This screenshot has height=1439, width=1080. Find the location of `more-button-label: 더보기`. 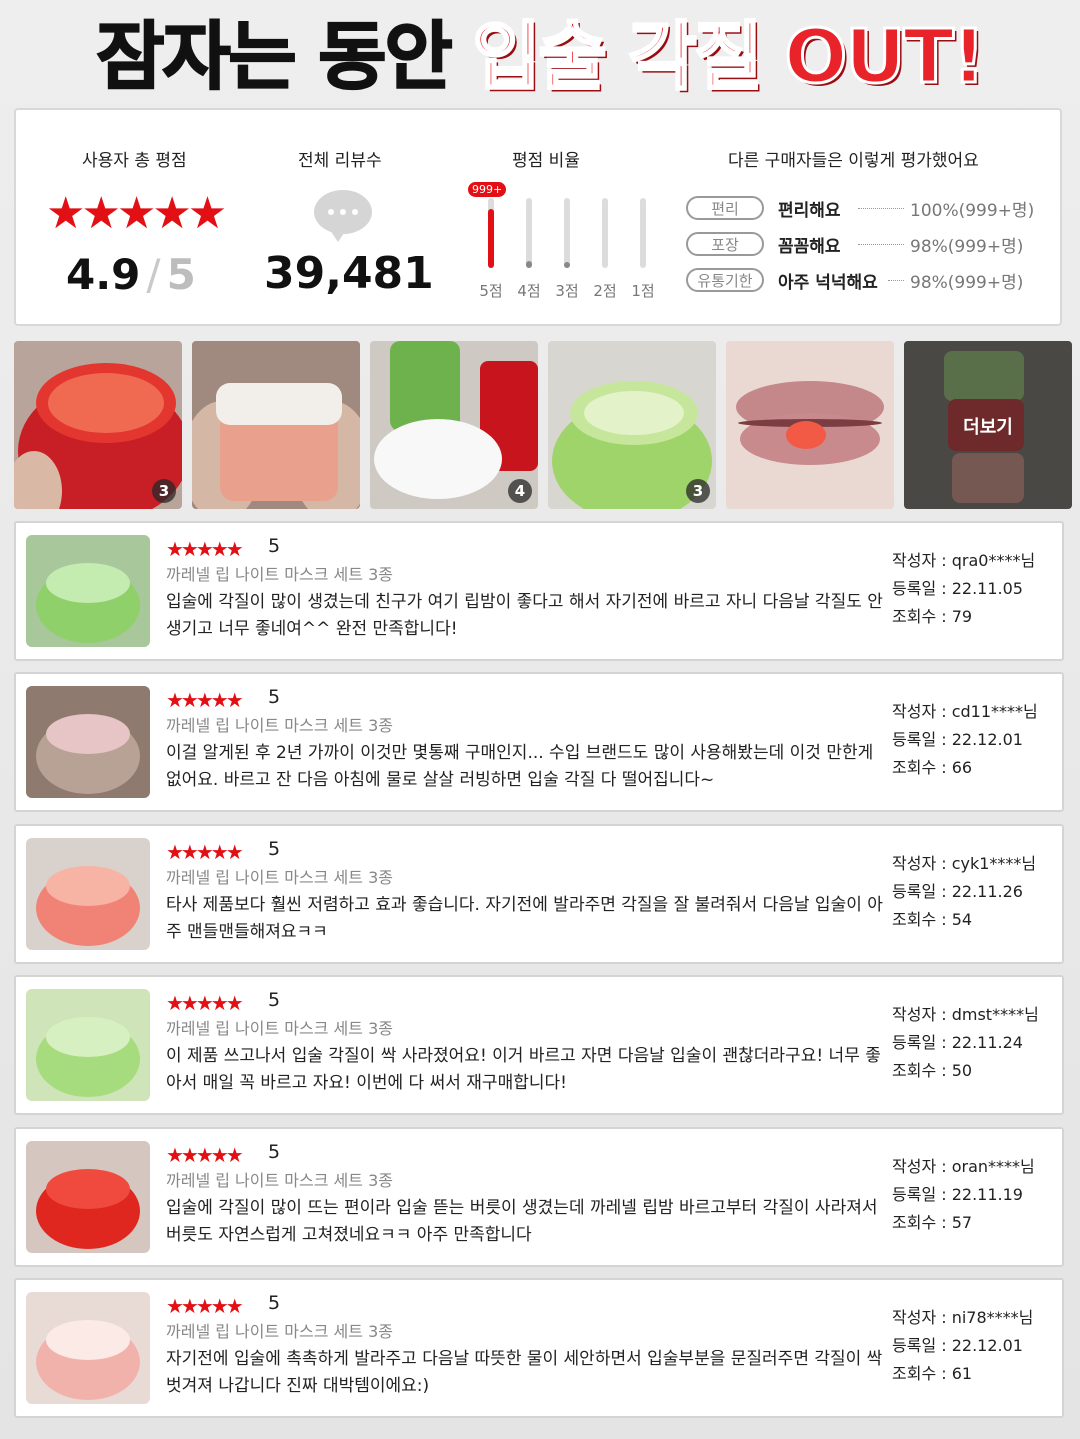

more-button-label: 더보기 is located at coordinates (988, 426).